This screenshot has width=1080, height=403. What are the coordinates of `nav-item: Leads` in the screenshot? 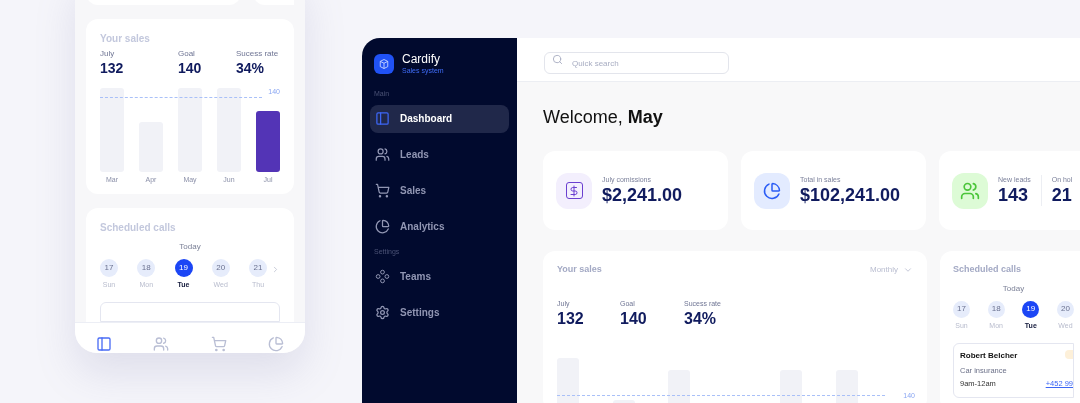 It's located at (439, 154).